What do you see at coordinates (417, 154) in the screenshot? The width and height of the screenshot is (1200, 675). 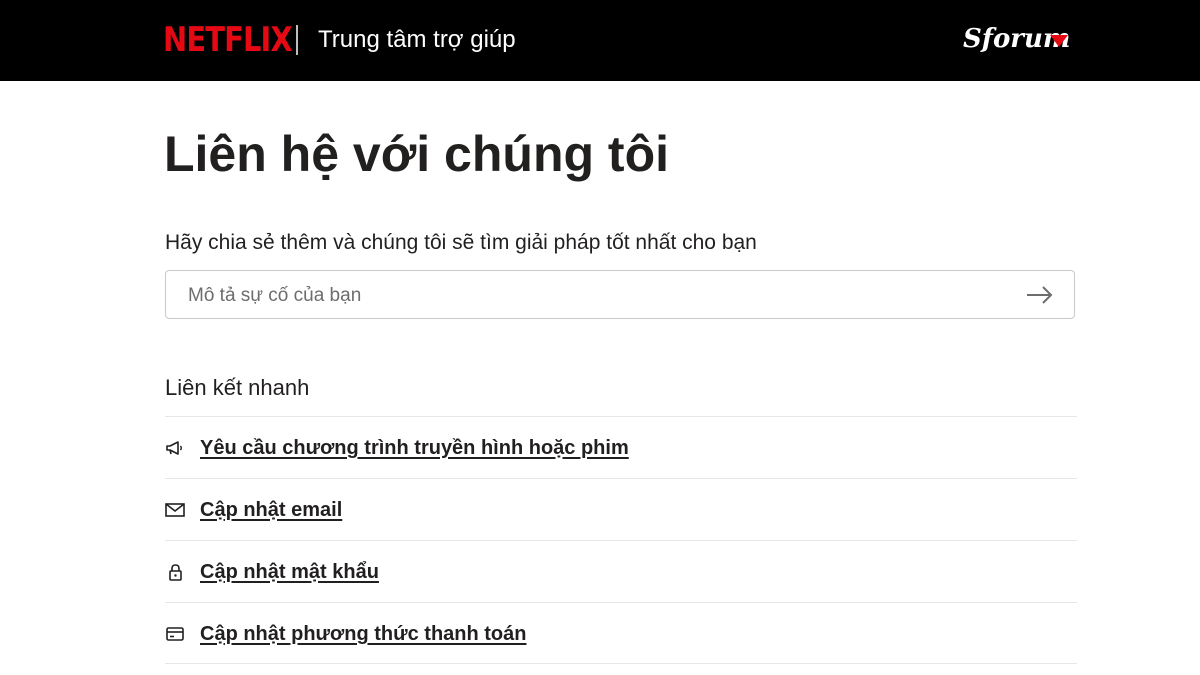 I see `page-title: Liên hệ với chúng tôi` at bounding box center [417, 154].